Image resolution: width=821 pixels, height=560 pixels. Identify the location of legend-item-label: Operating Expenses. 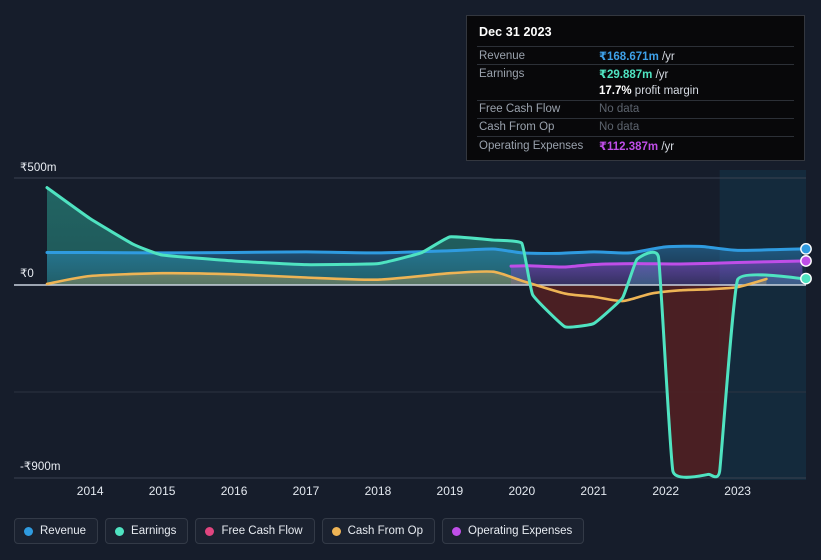
(520, 531).